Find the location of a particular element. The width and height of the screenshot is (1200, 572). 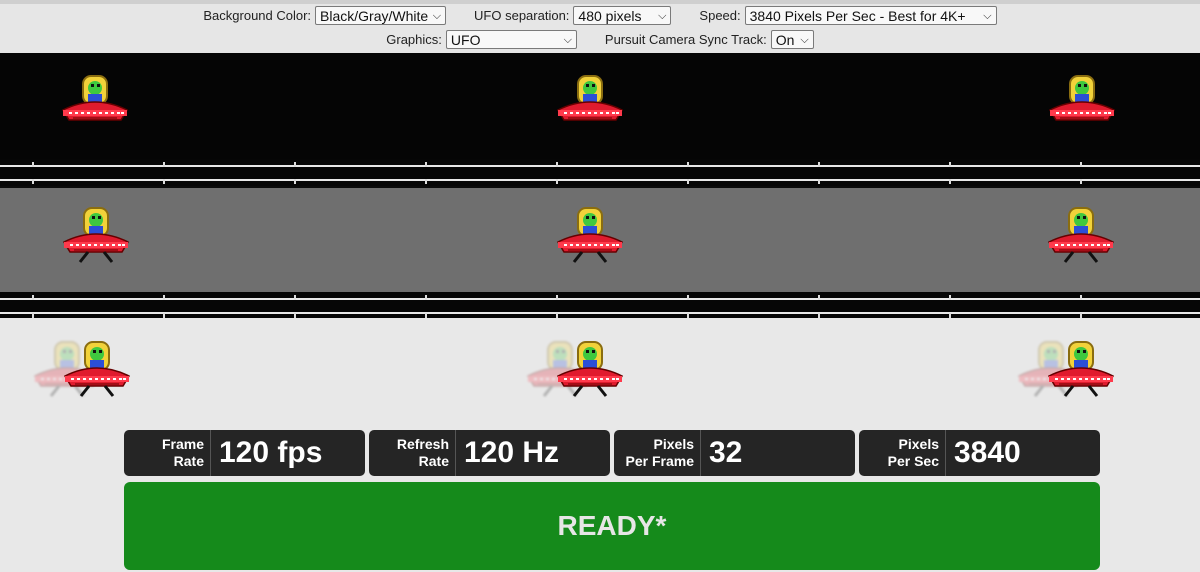

speed-select: 3840 Pixels Per Sec - Best for 4K+ ⌵ is located at coordinates (870, 15).